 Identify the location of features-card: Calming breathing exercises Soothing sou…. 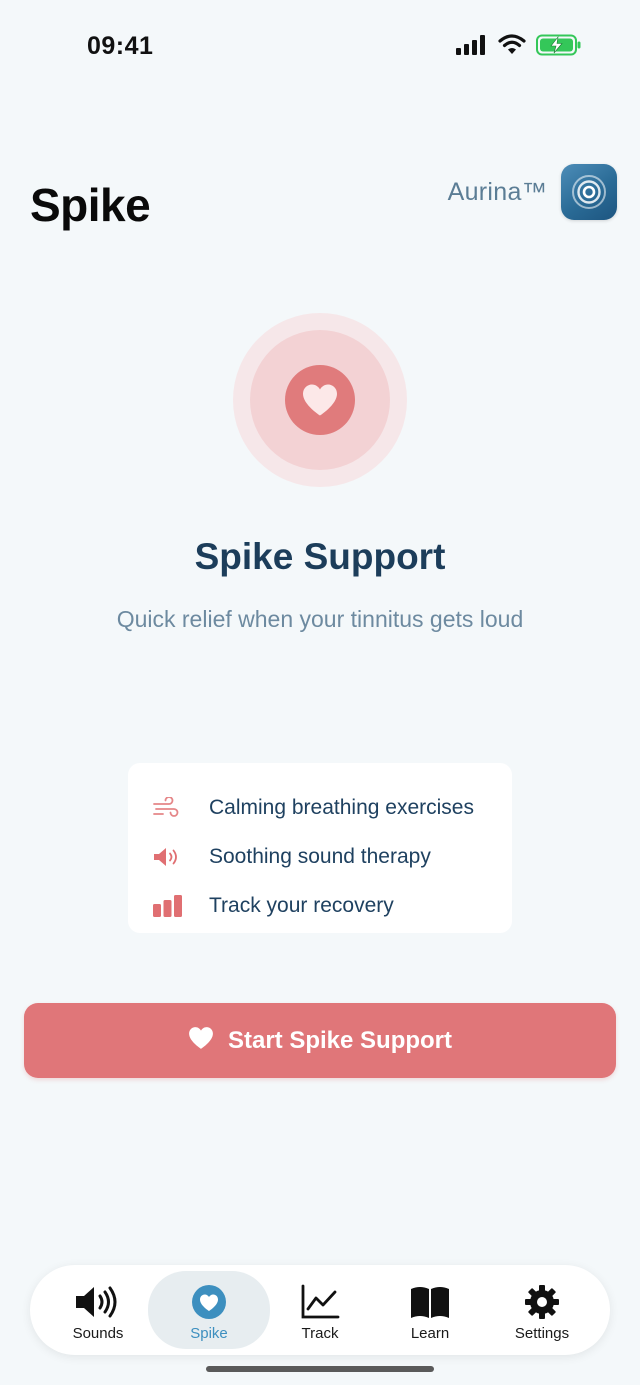
(320, 848).